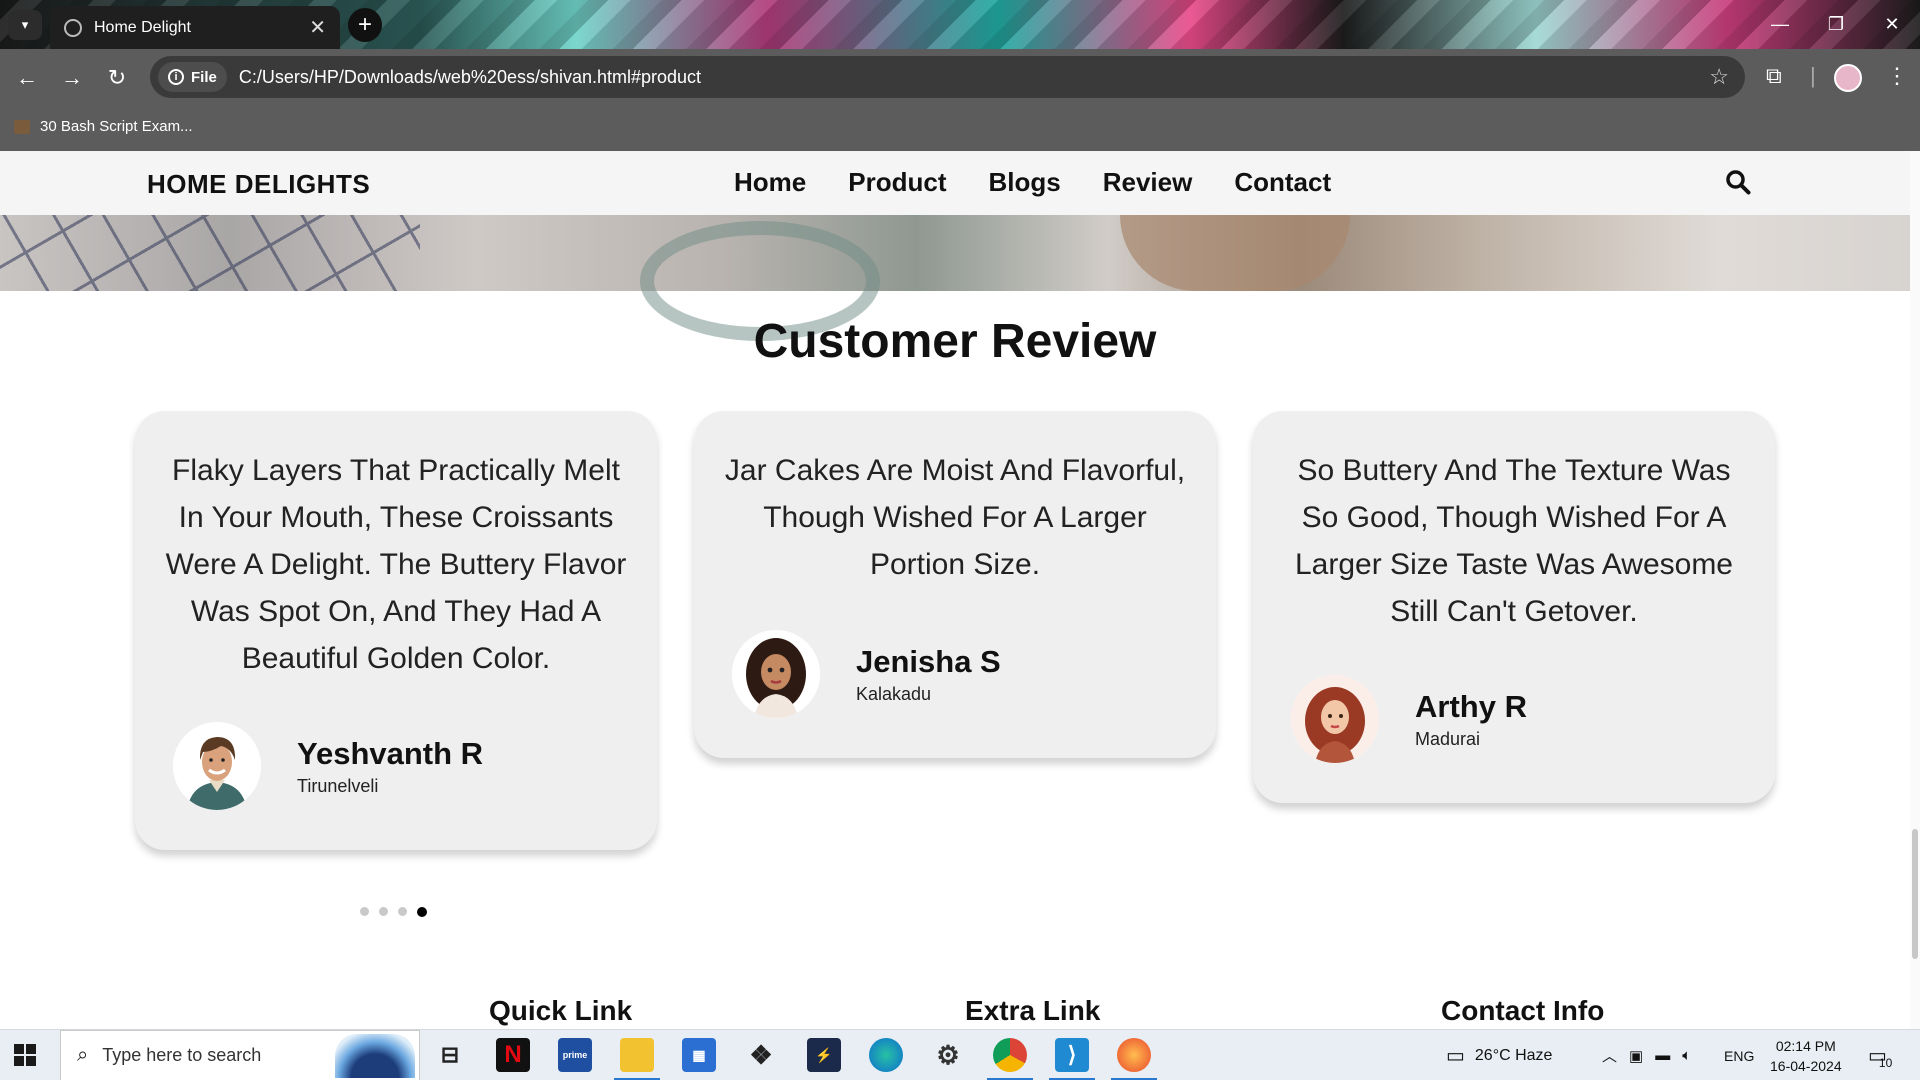  Describe the element at coordinates (1010, 1059) in the screenshot. I see `chrome-icon` at that location.